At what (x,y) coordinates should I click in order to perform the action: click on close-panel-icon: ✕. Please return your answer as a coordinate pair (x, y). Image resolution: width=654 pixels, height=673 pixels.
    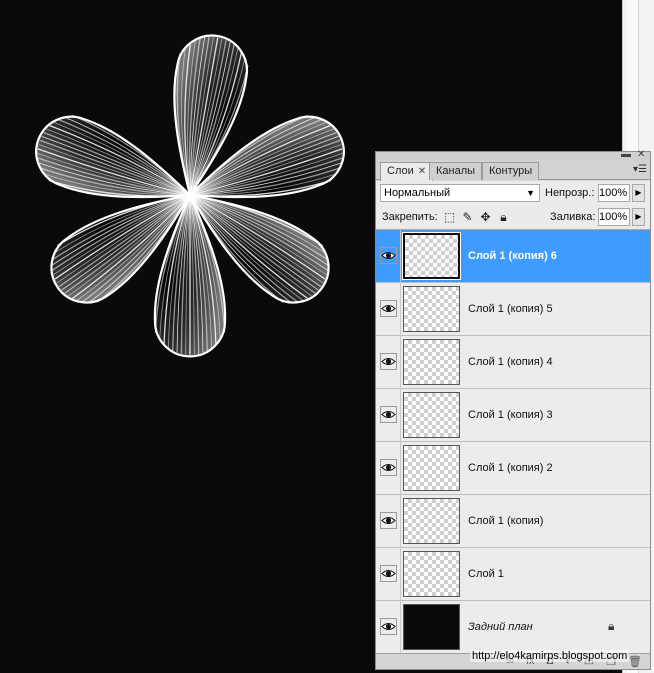
    Looking at the image, I should click on (641, 155).